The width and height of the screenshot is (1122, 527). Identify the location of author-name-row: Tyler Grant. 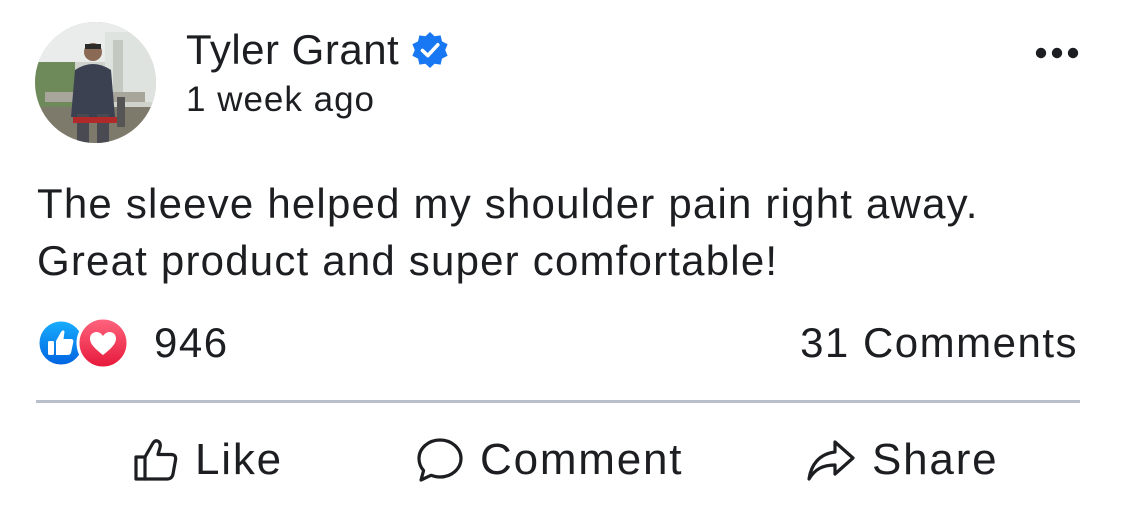
(317, 50).